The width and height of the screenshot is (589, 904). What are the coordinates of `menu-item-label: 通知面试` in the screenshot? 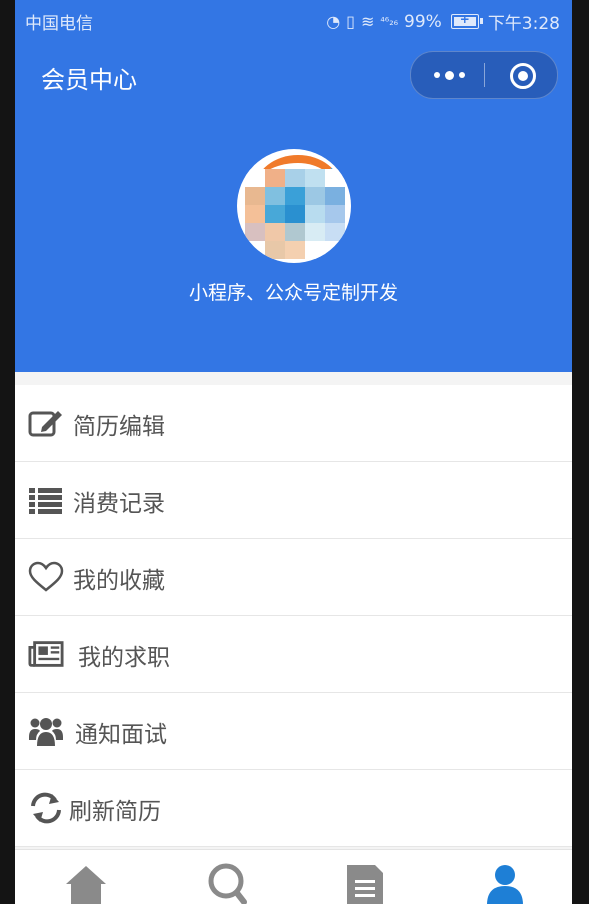 It's located at (121, 735).